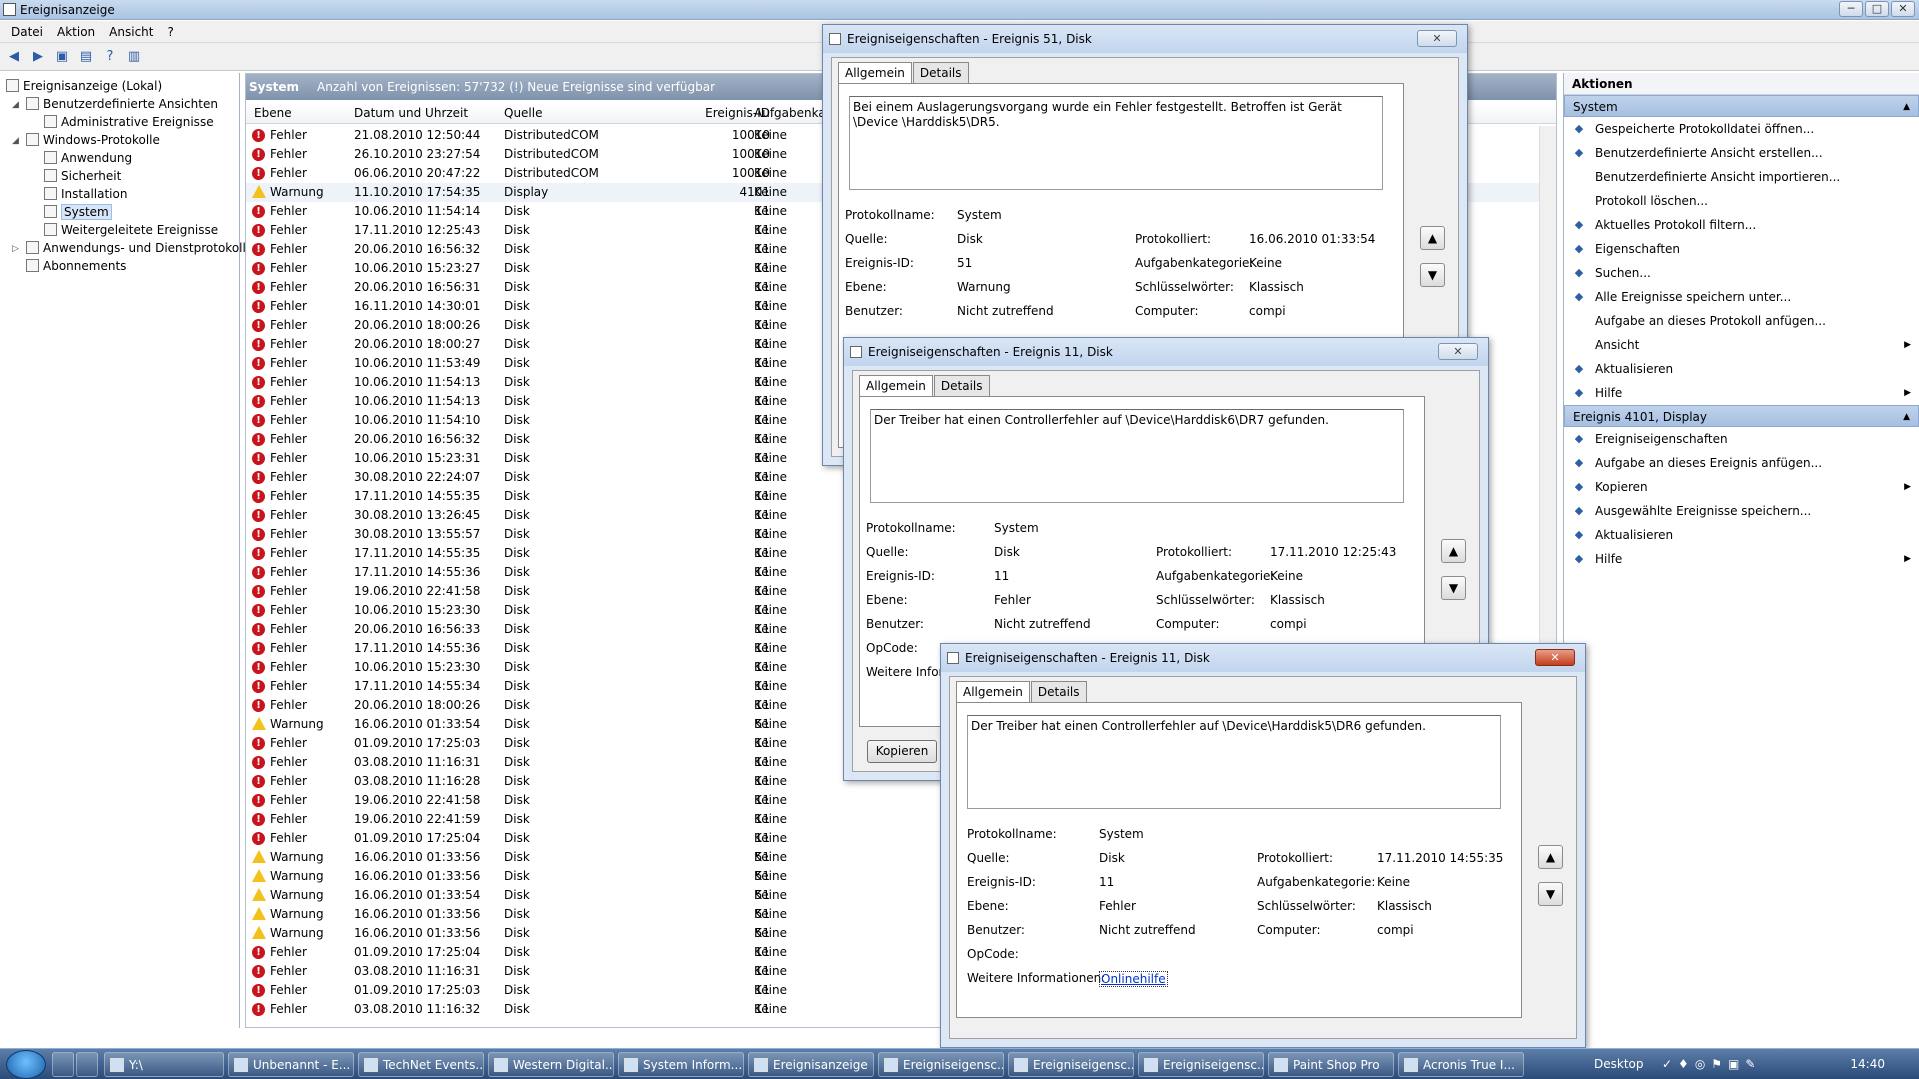  Describe the element at coordinates (1741, 106) in the screenshot. I see `actions-section-system: System ▲` at that location.